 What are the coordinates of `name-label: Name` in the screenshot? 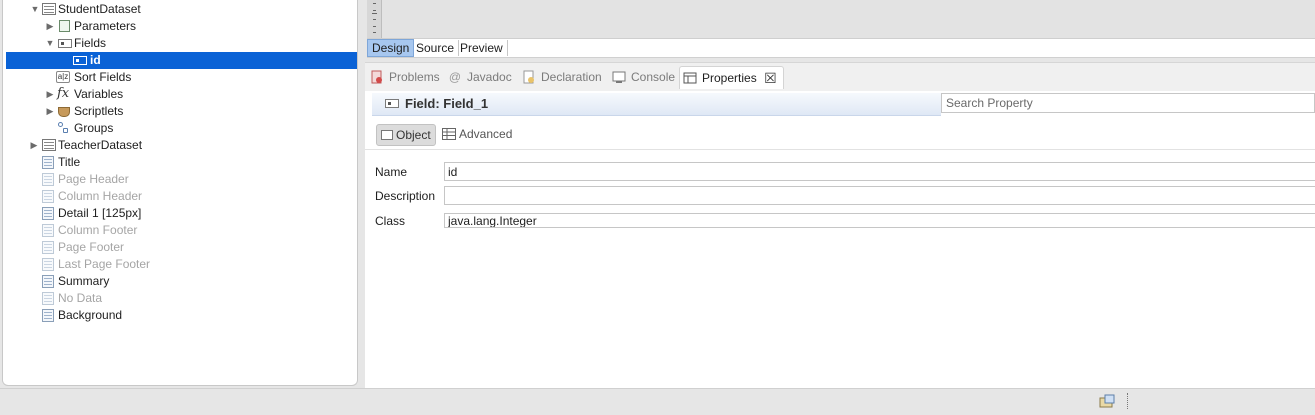 It's located at (391, 172).